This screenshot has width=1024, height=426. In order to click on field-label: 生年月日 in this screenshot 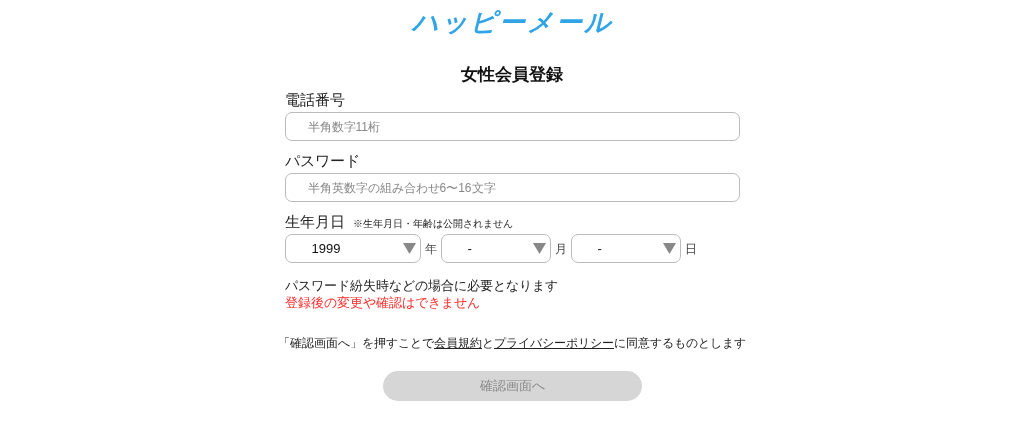, I will do `click(314, 222)`.